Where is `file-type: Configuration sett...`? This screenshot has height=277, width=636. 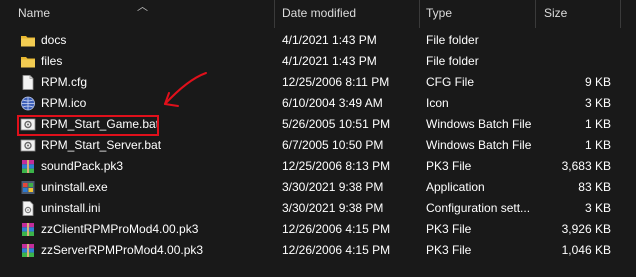
file-type: Configuration sett... is located at coordinates (478, 208).